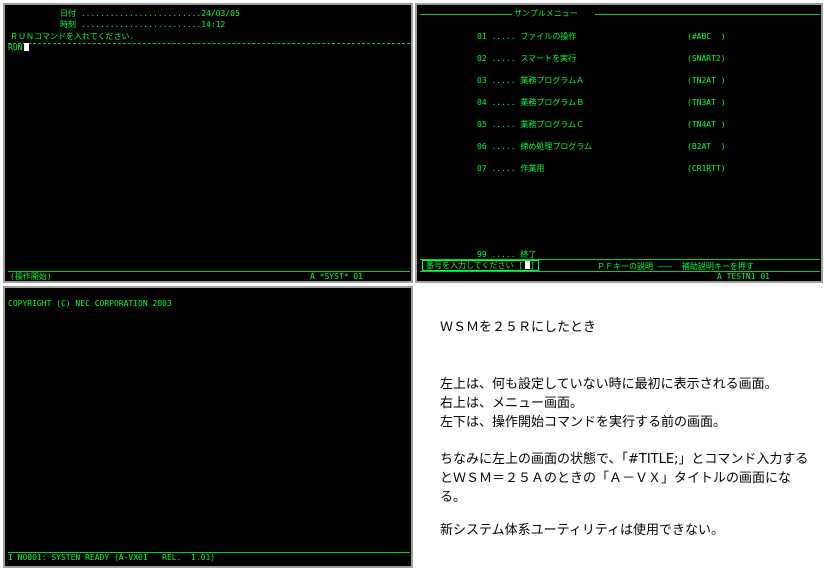  What do you see at coordinates (112, 557) in the screenshot?
I see `system-status: I N0001: SYSTEN READY (A-VX01 REL. 1.01)` at bounding box center [112, 557].